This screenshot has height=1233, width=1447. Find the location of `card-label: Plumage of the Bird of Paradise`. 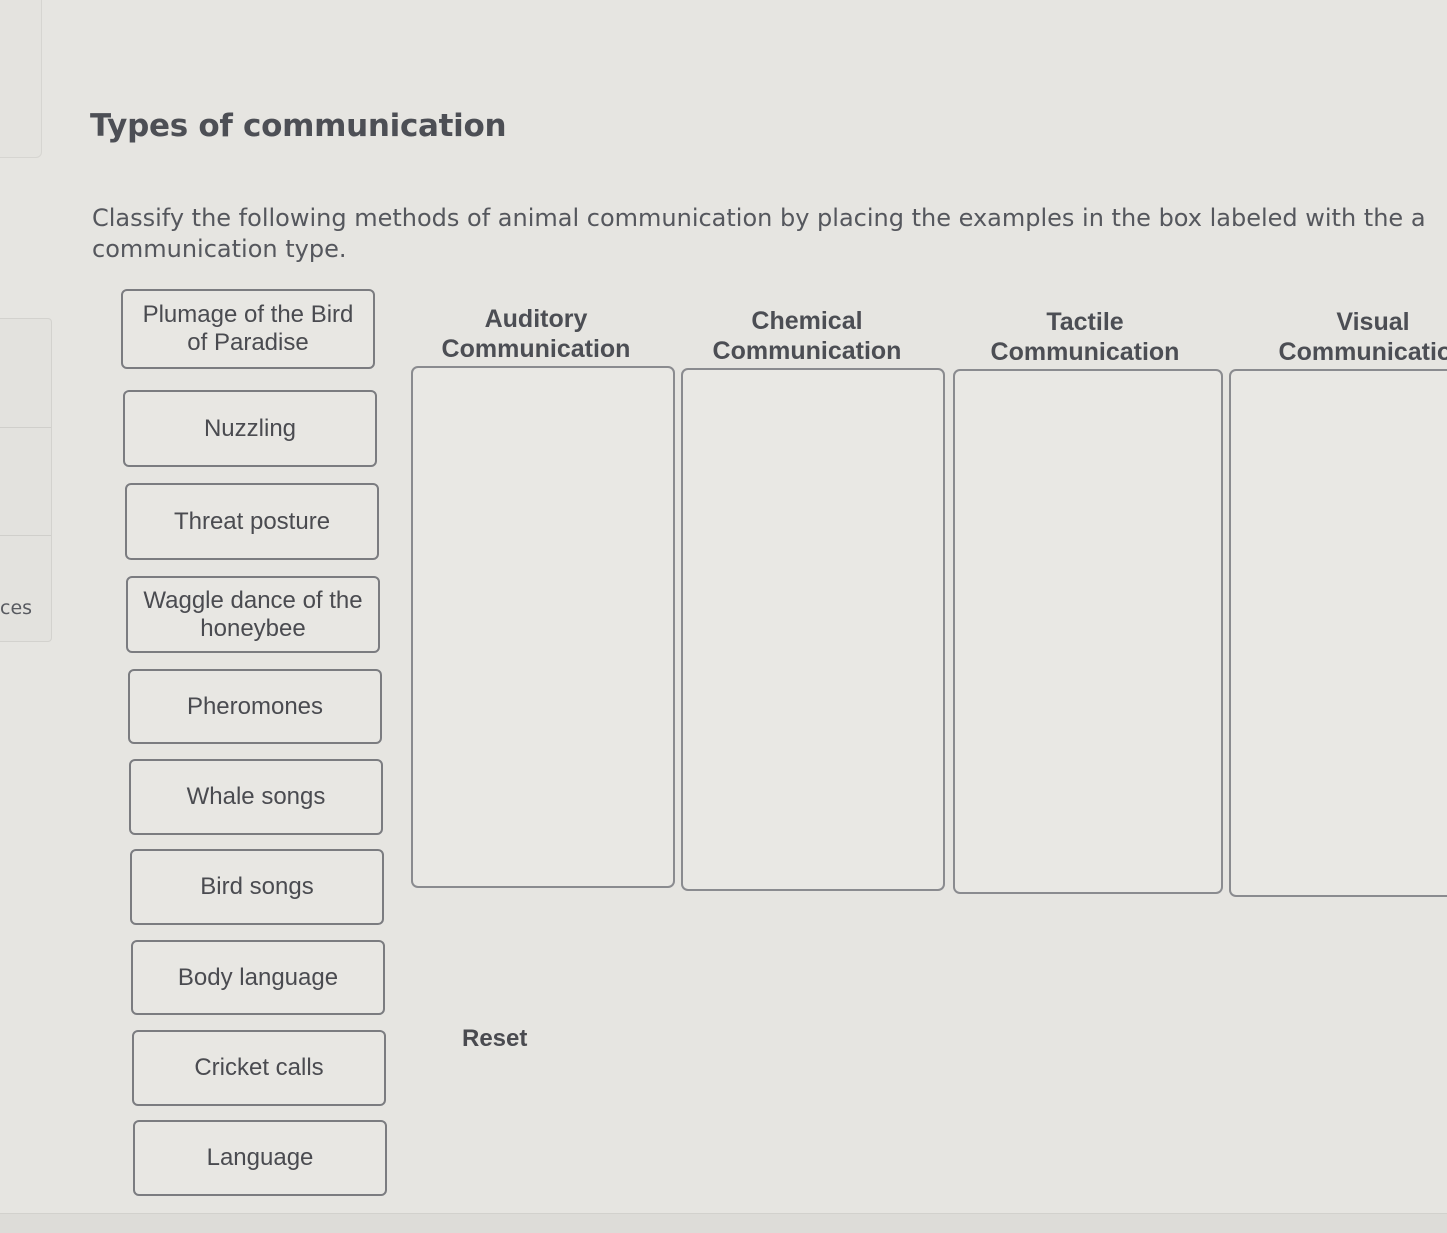

card-label: Plumage of the Bird of Paradise is located at coordinates (248, 328).